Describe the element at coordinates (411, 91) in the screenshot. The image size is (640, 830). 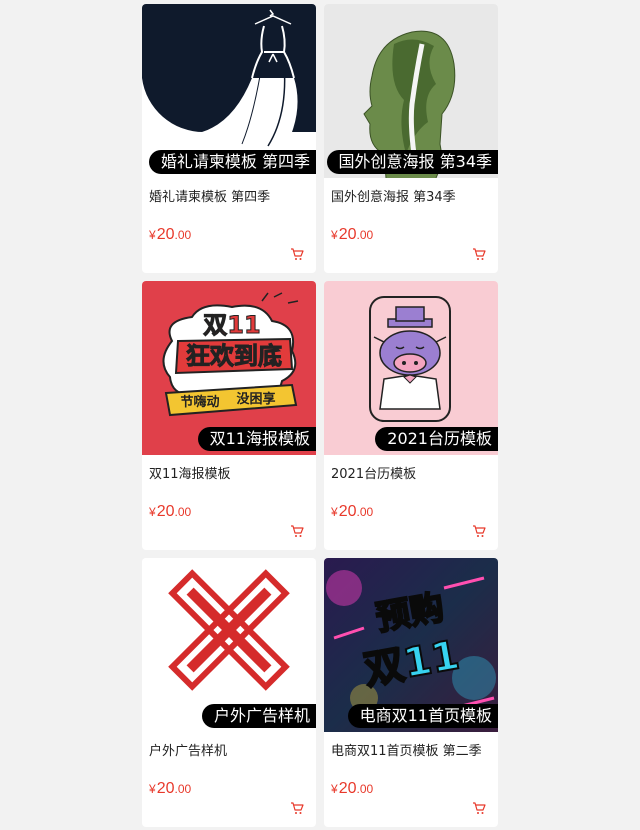
I see `product-thumbnail: 国外创意海报 第34季` at that location.